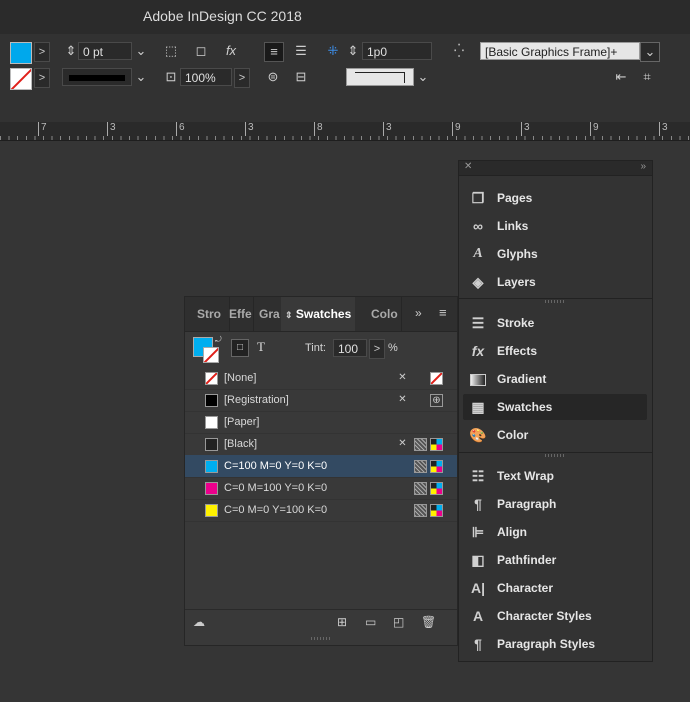 Image resolution: width=690 pixels, height=702 pixels. Describe the element at coordinates (478, 379) in the screenshot. I see `gradient-icon` at that location.